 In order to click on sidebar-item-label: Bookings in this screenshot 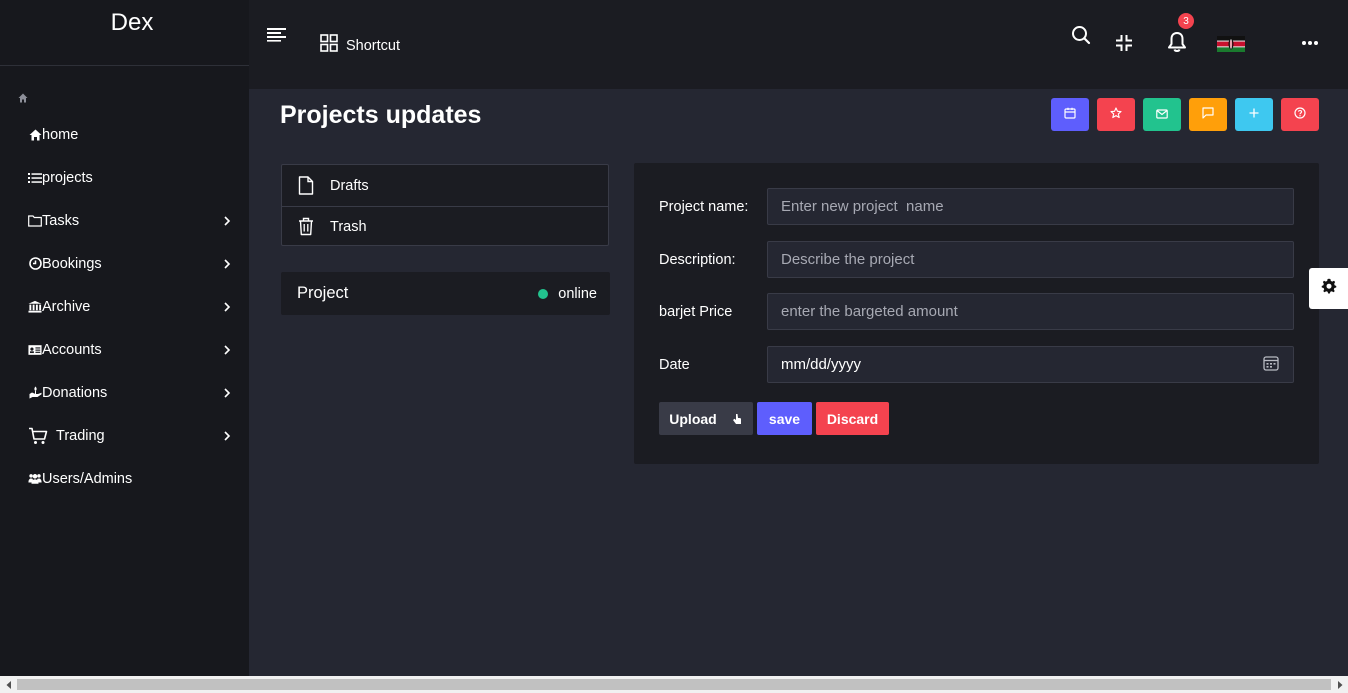, I will do `click(72, 263)`.